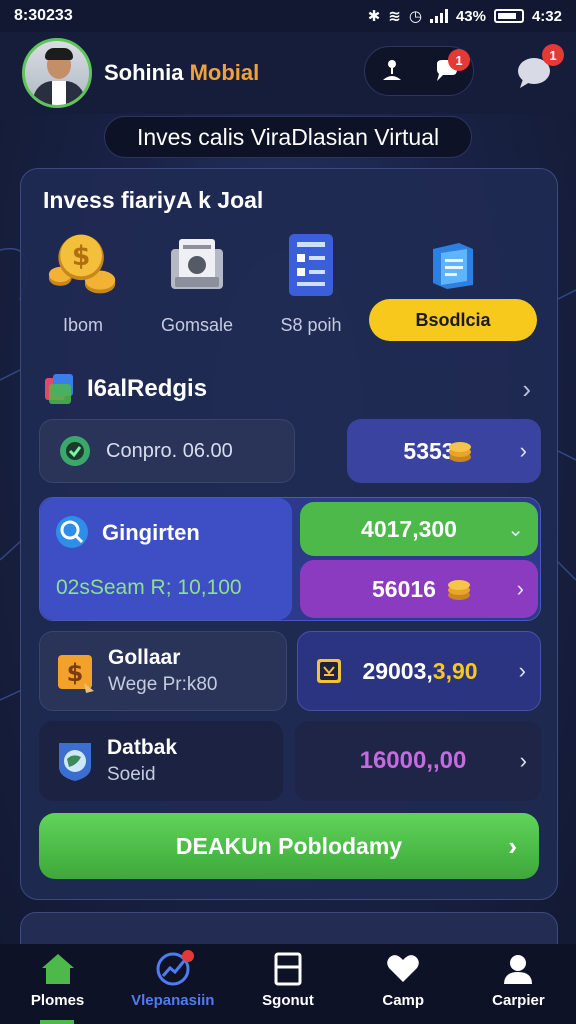 Image resolution: width=576 pixels, height=1024 pixels. I want to click on home-bar, so click(288, 1022).